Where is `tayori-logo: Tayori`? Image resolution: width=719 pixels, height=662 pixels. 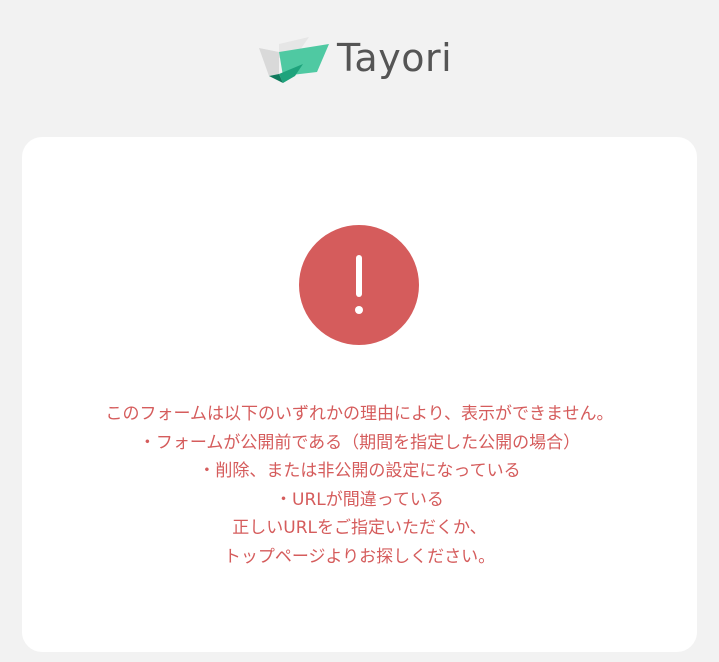 tayori-logo: Tayori is located at coordinates (362, 60).